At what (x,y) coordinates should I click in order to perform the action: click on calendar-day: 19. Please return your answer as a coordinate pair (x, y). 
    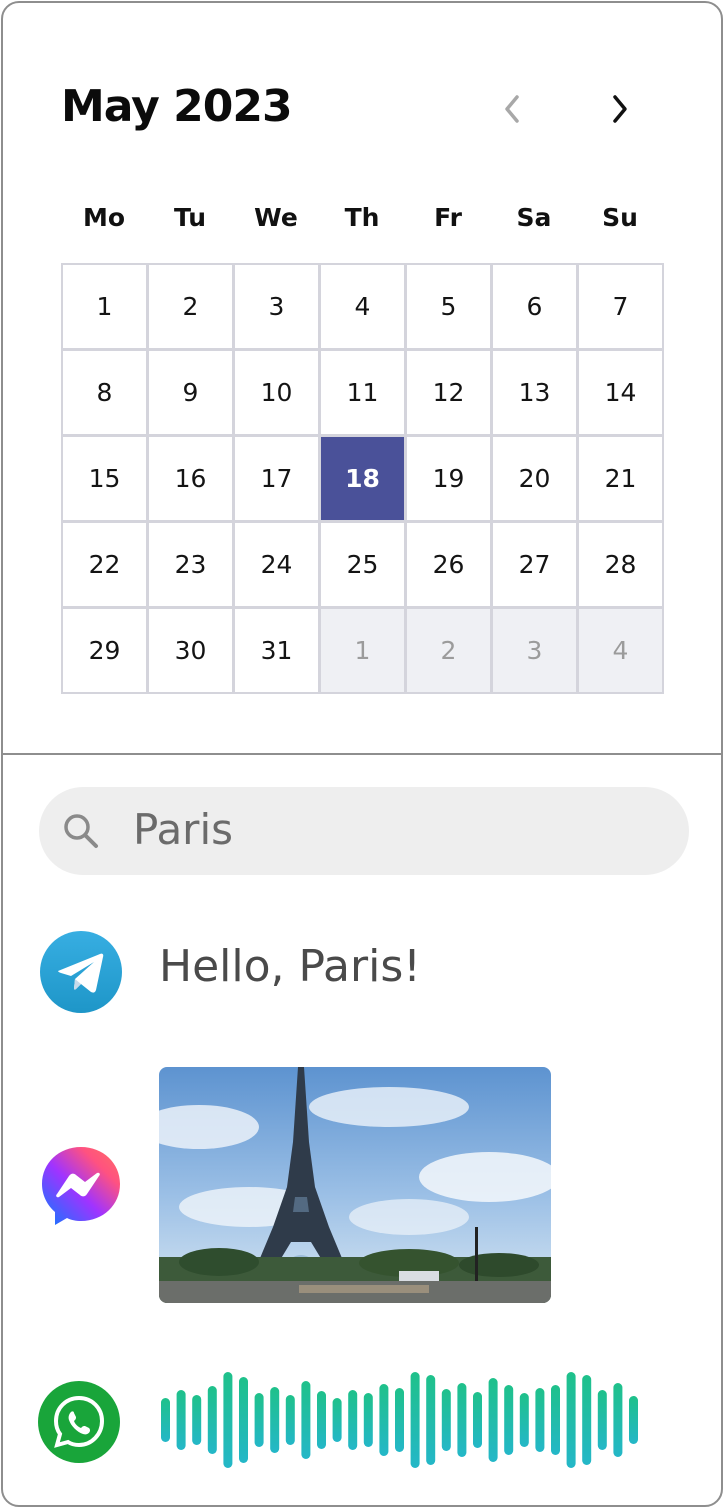
    Looking at the image, I should click on (448, 478).